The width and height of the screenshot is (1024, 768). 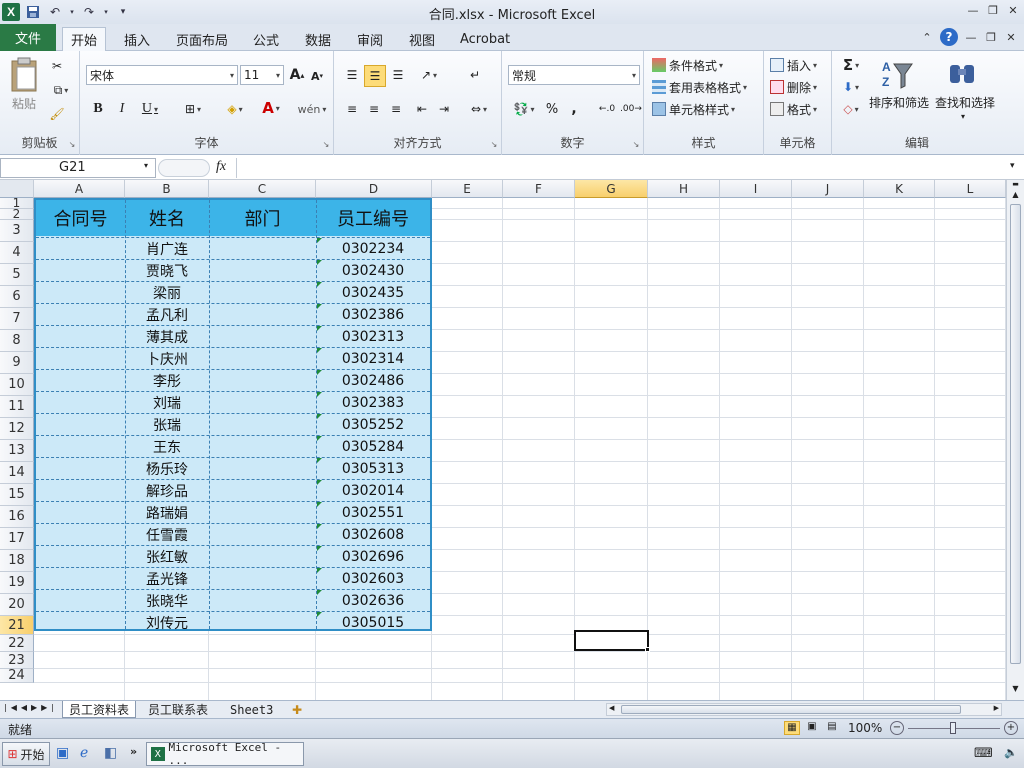 I want to click on column-header-g: G, so click(x=611, y=189).